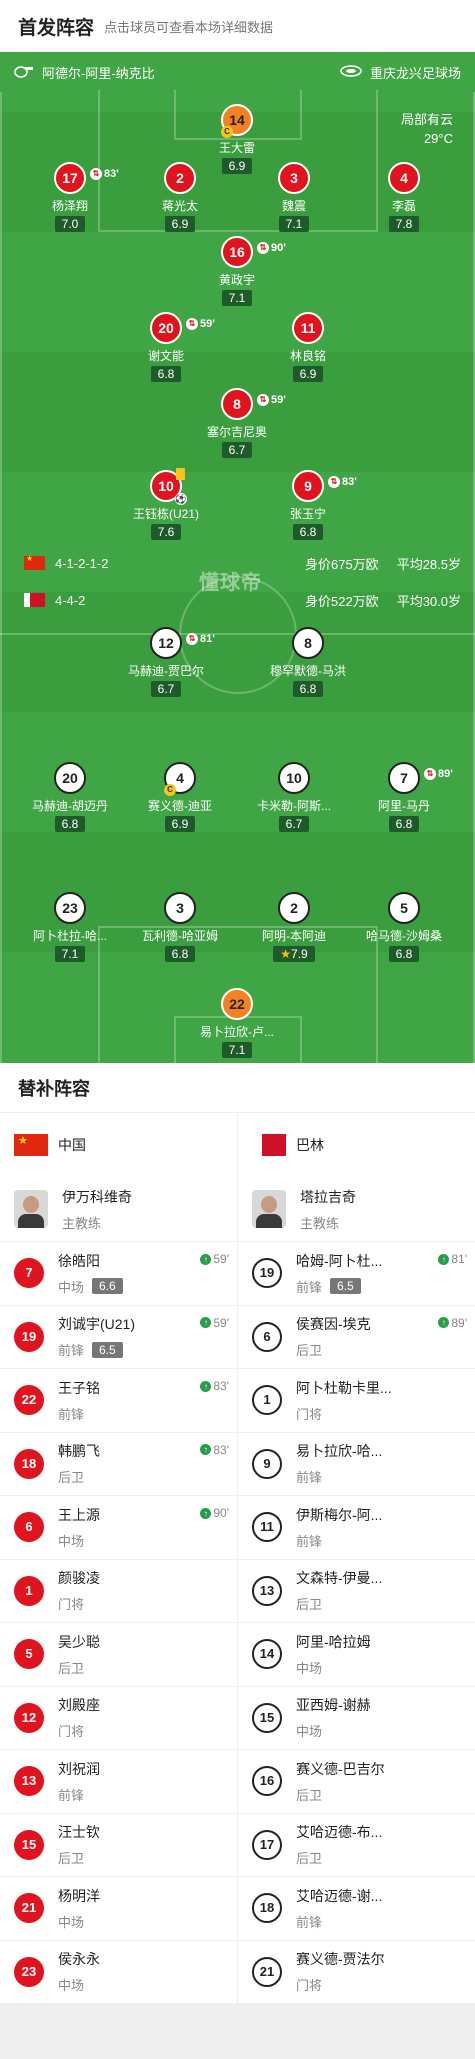 Image resolution: width=475 pixels, height=2059 pixels. I want to click on sub-player-number: 17, so click(267, 1844).